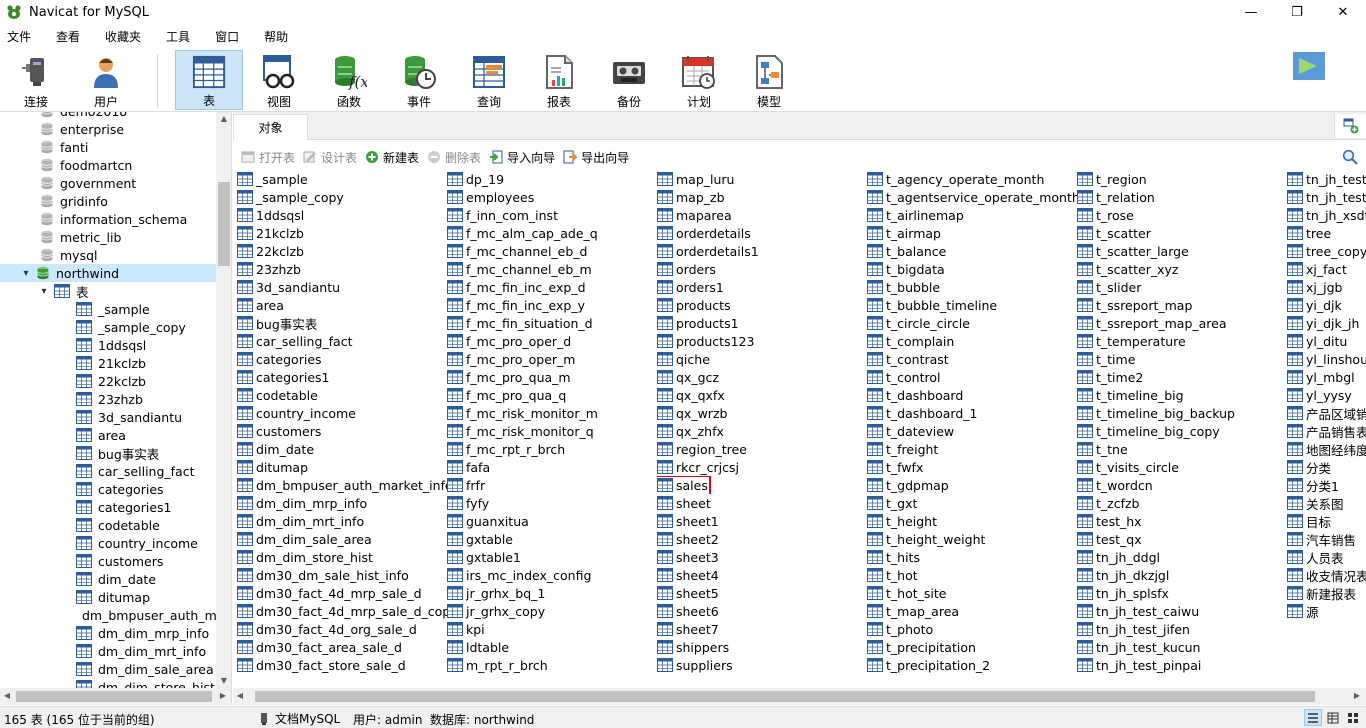 Image resolution: width=1366 pixels, height=728 pixels. What do you see at coordinates (552, 485) in the screenshot?
I see `table-item: frfr` at bounding box center [552, 485].